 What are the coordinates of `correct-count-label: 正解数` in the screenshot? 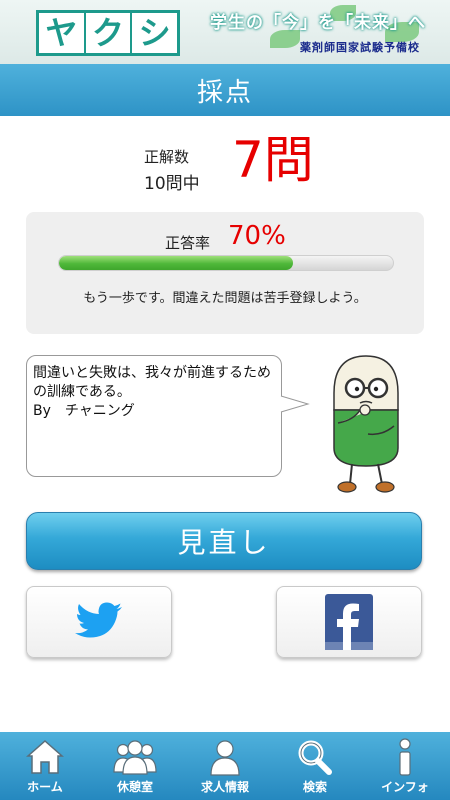 It's located at (167, 157).